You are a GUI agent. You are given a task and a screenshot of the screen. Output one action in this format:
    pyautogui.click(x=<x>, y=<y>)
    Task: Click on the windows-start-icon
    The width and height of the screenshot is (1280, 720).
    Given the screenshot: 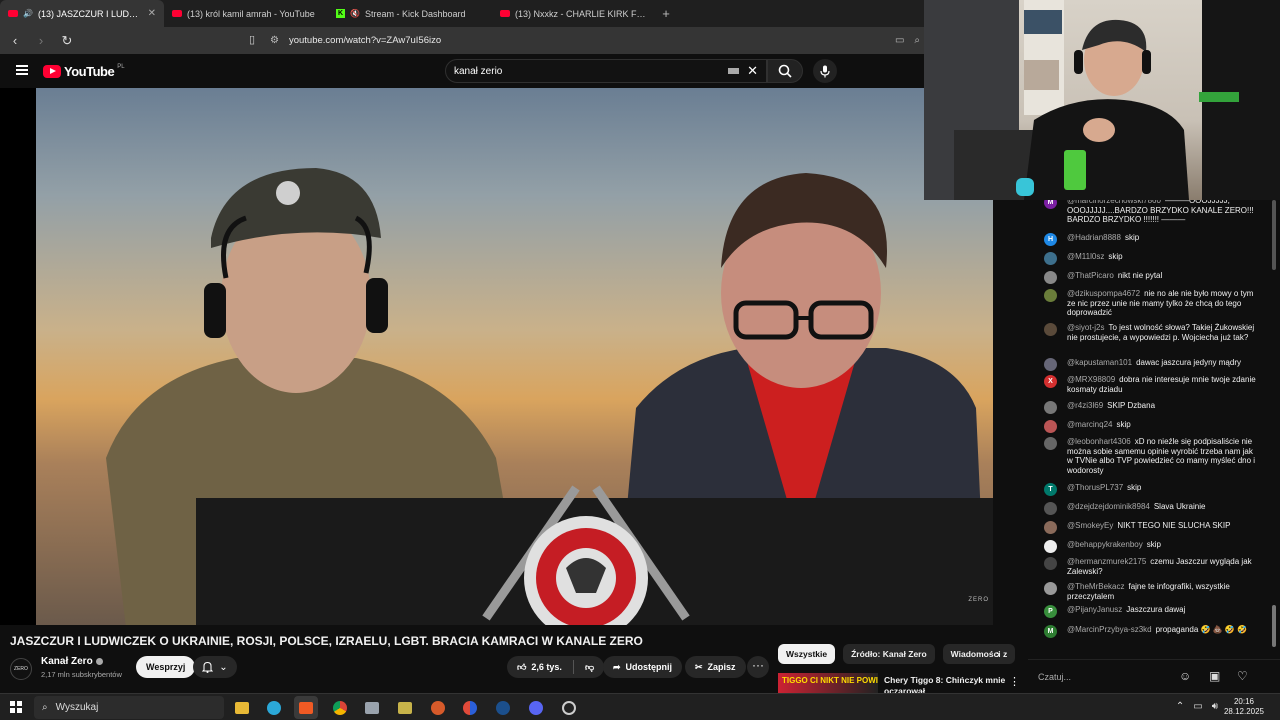 What is the action you would take?
    pyautogui.click(x=16, y=707)
    